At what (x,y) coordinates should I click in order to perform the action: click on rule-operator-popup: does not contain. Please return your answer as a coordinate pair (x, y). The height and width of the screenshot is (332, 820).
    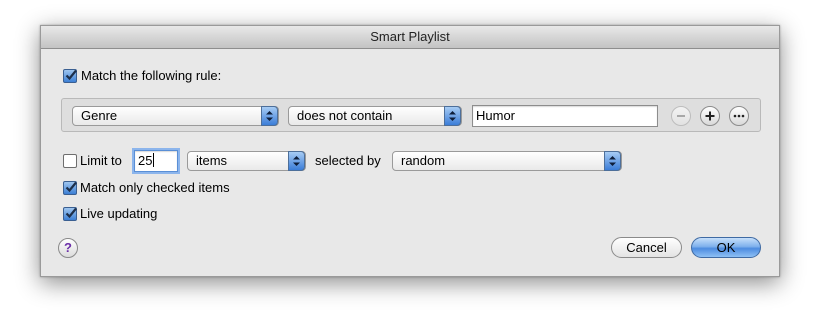
    Looking at the image, I should click on (375, 116).